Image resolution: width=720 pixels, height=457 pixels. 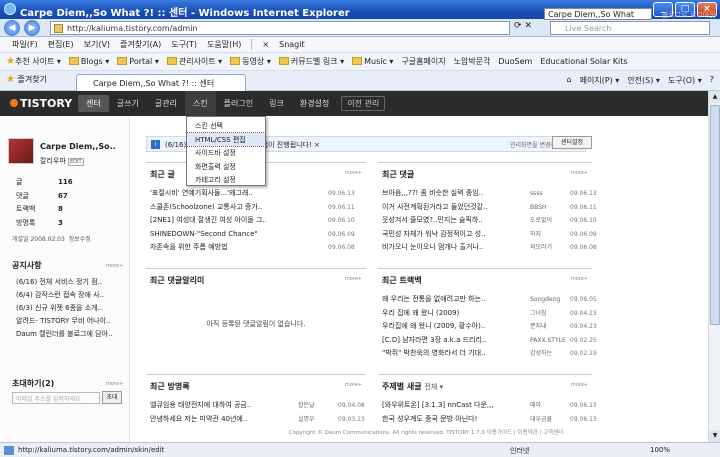 I want to click on vertical-scrollbar: ▲ ▼, so click(x=714, y=266).